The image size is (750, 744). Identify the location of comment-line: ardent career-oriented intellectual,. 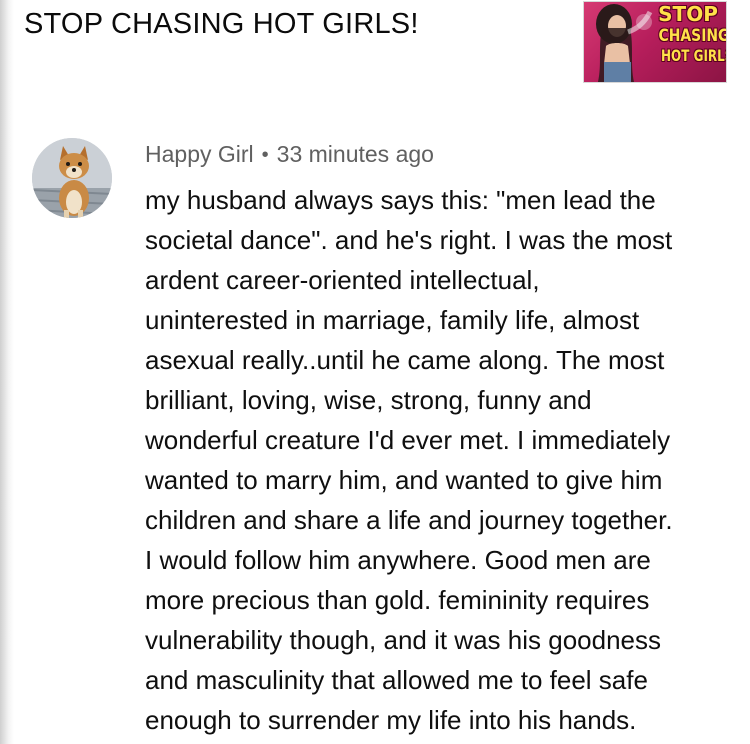
(342, 280).